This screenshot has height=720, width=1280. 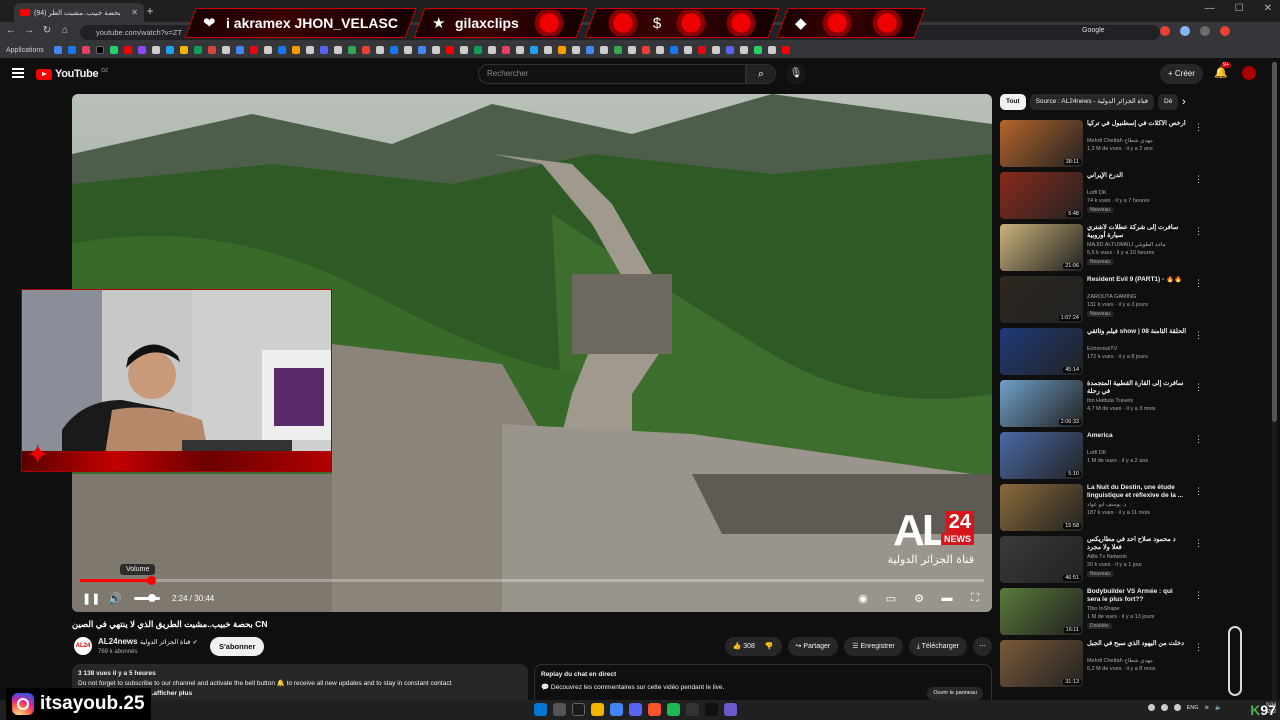 What do you see at coordinates (1193, 708) in the screenshot?
I see `language-indicator: ENG` at bounding box center [1193, 708].